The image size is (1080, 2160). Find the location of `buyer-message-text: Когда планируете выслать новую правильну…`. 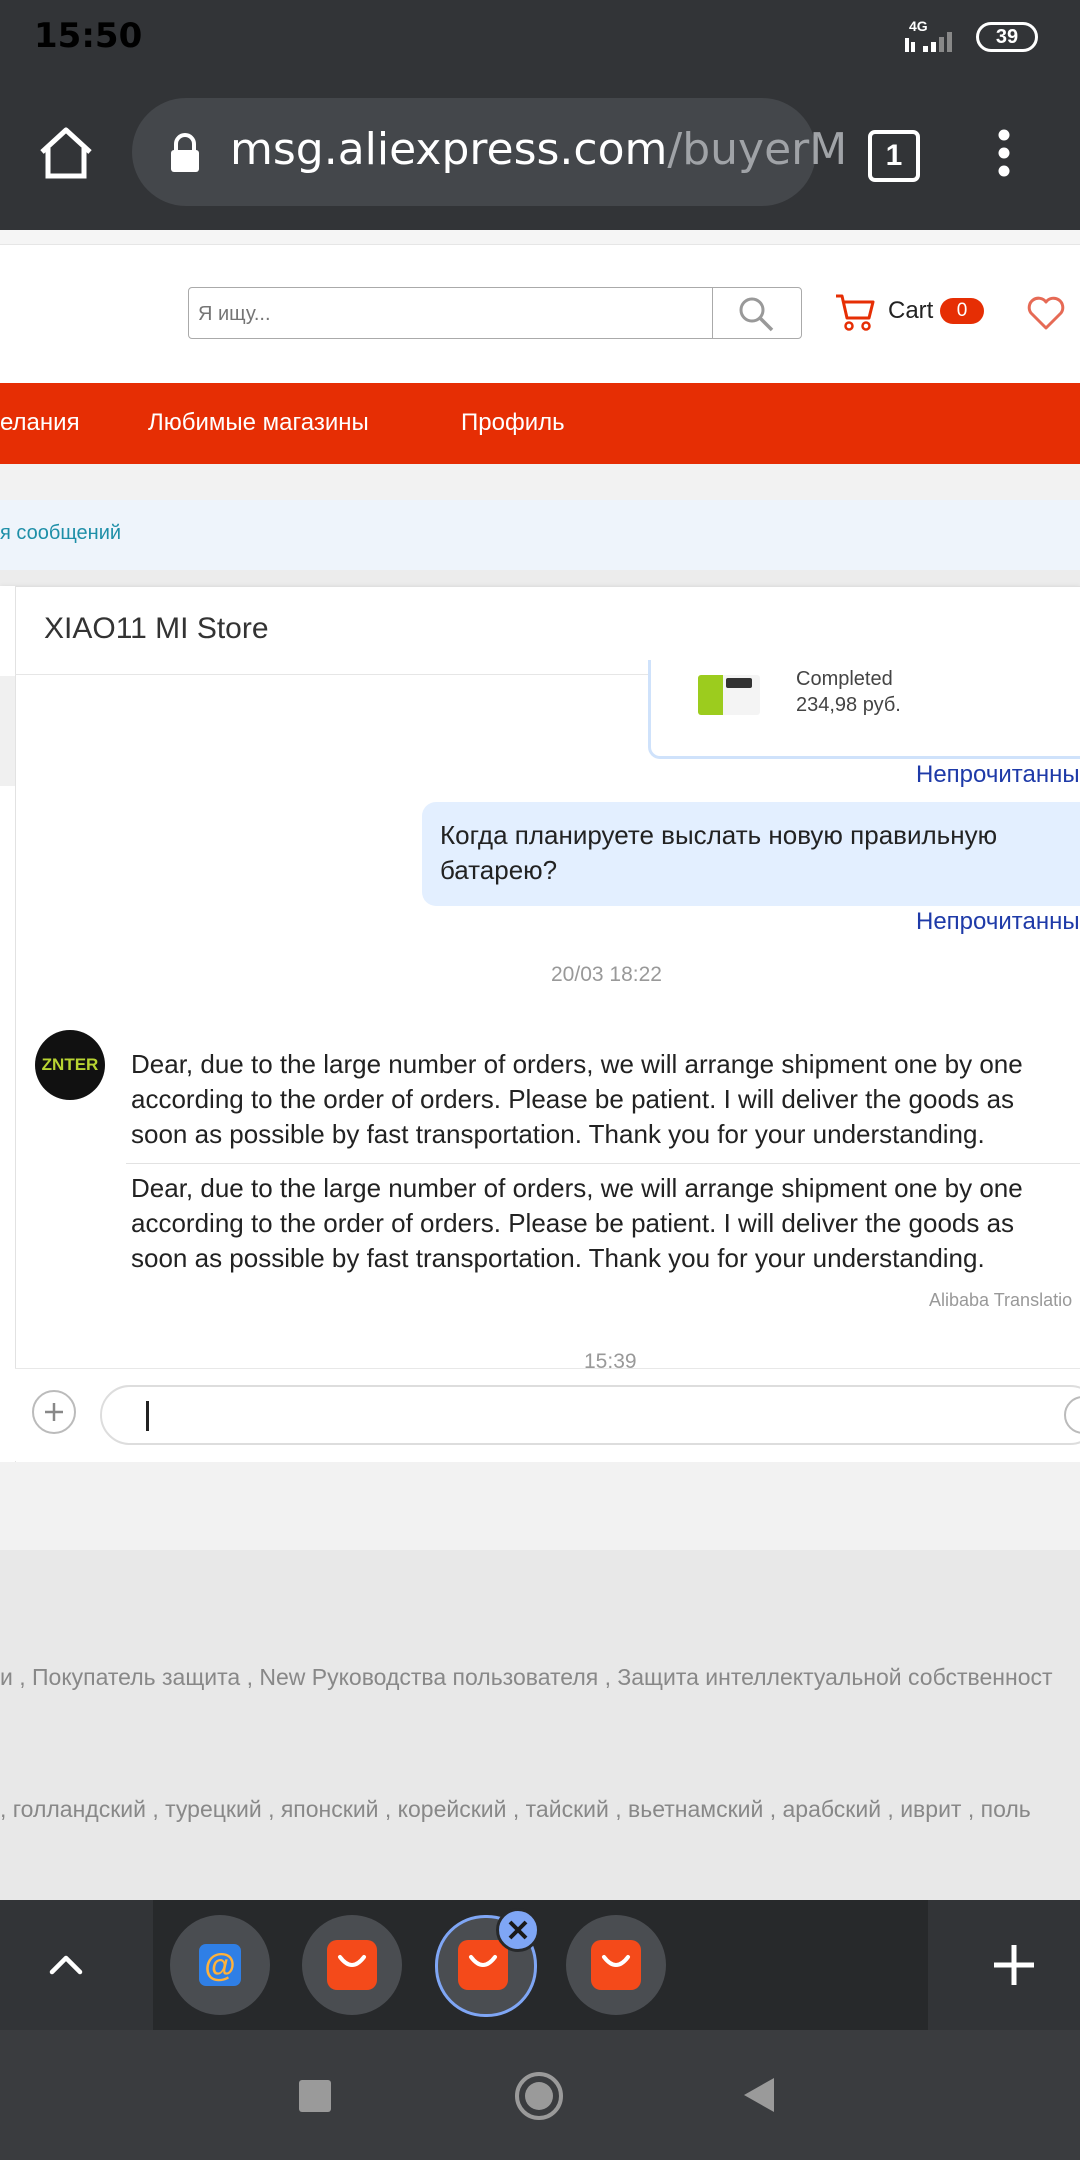

buyer-message-text: Когда планируете выслать новую правильну… is located at coordinates (719, 852).